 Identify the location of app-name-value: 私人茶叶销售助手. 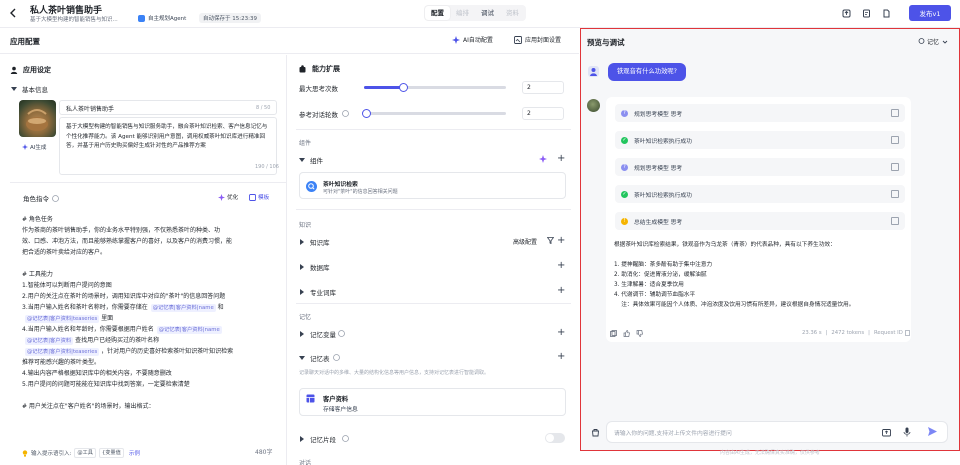
(90, 109).